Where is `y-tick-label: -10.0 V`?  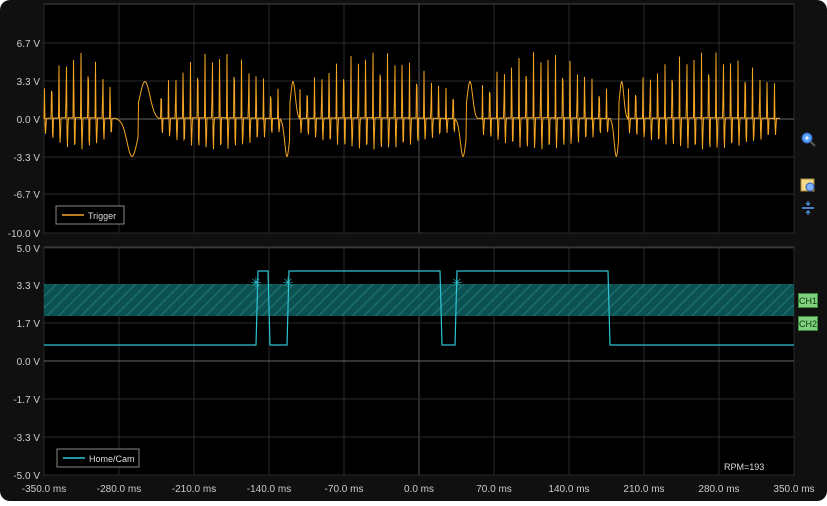
y-tick-label: -10.0 V is located at coordinates (24, 234).